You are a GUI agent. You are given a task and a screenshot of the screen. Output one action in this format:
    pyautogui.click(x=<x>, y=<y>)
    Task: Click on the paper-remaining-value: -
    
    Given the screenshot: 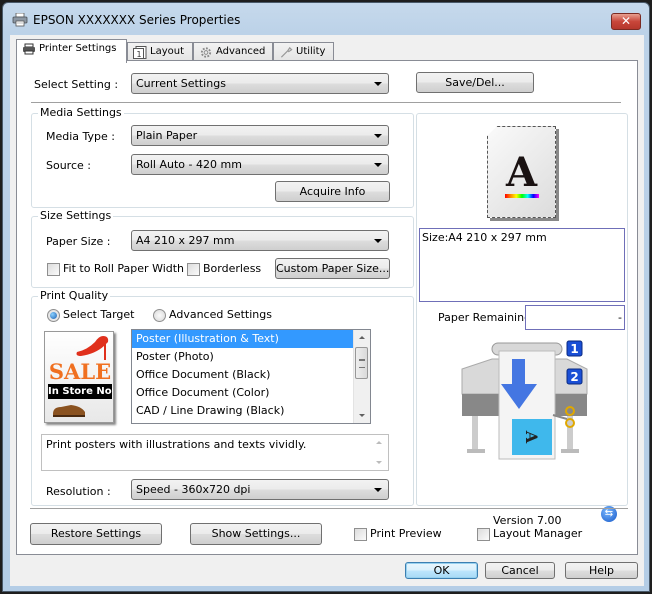 What is the action you would take?
    pyautogui.click(x=575, y=317)
    